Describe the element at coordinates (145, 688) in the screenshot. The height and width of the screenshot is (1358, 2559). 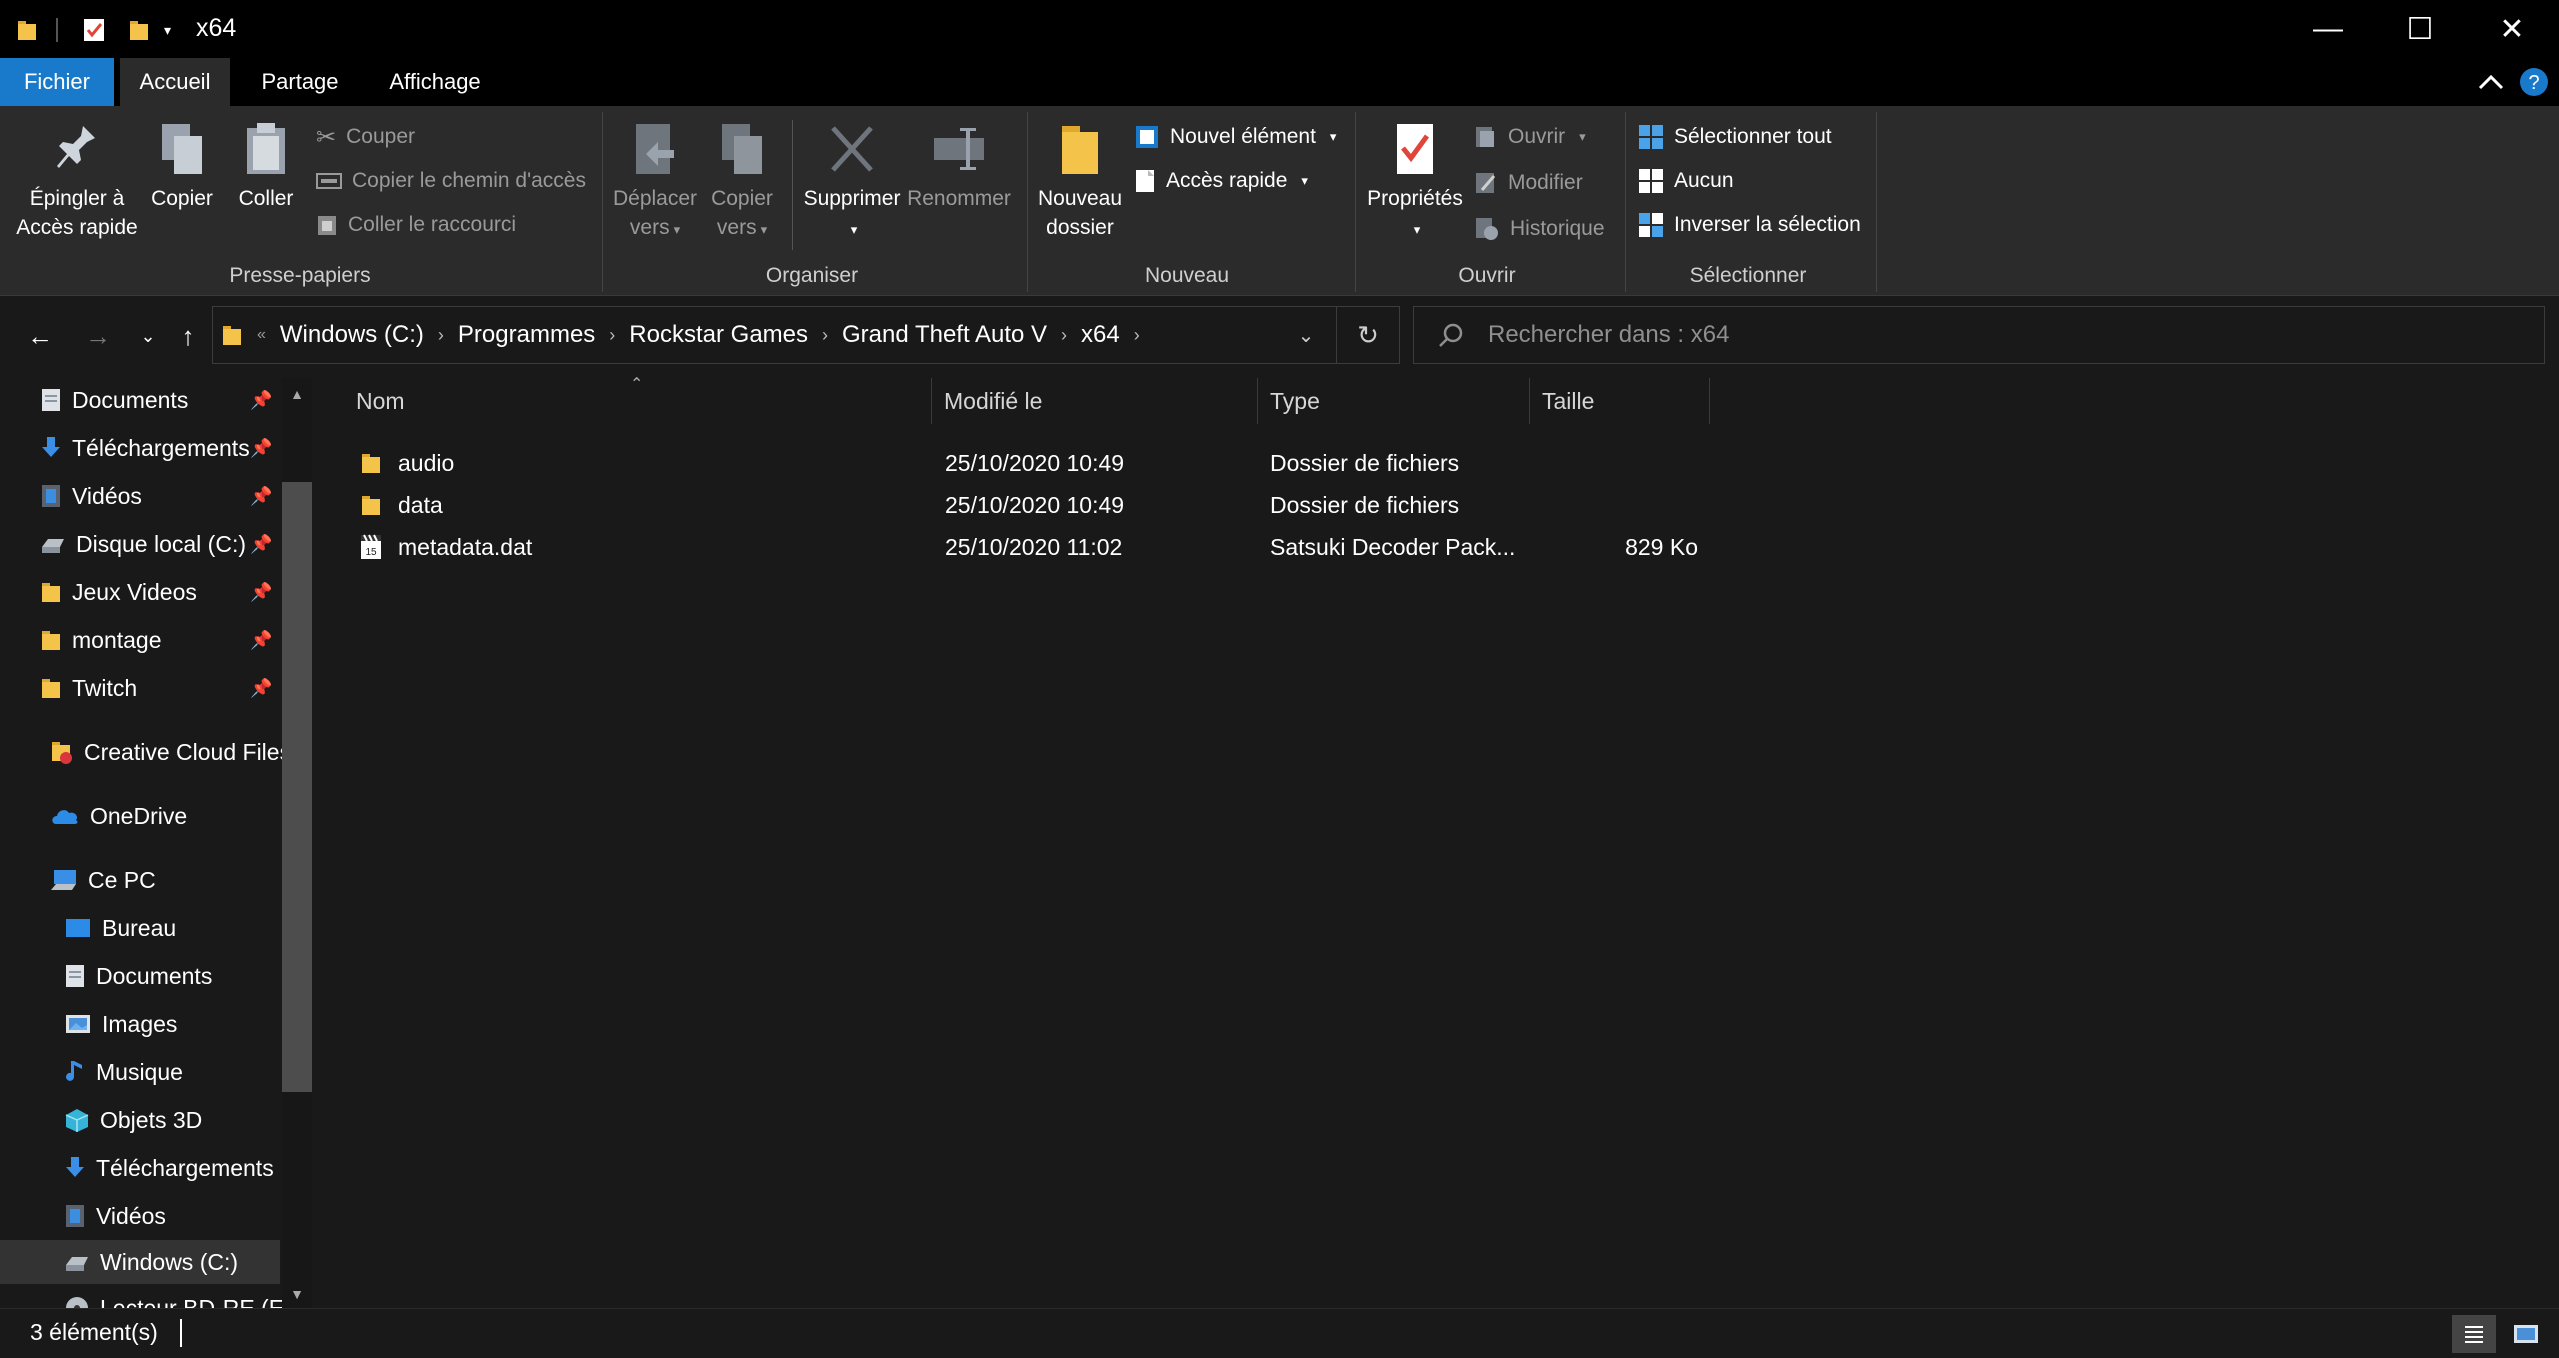
I see `nav-item-twitch: Twitch` at that location.